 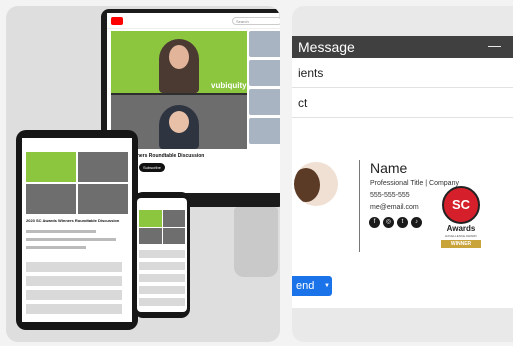 What do you see at coordinates (374, 222) in the screenshot?
I see `facebook-icon: f` at bounding box center [374, 222].